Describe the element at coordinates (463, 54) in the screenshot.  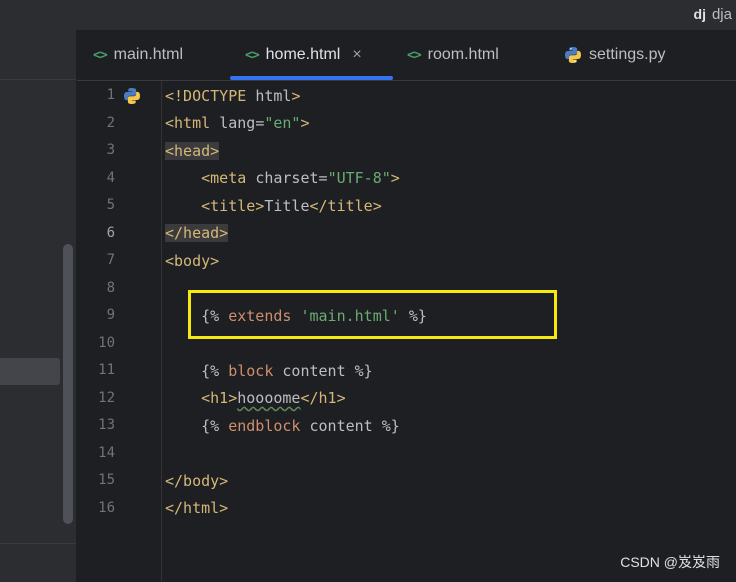
I see `tab-label: room.html` at that location.